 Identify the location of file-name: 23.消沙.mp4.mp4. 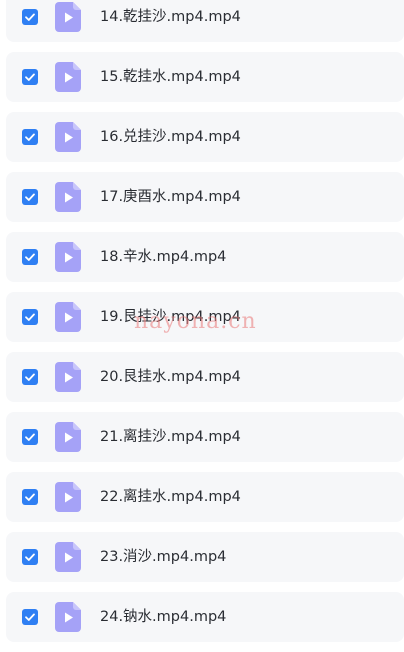
(163, 557).